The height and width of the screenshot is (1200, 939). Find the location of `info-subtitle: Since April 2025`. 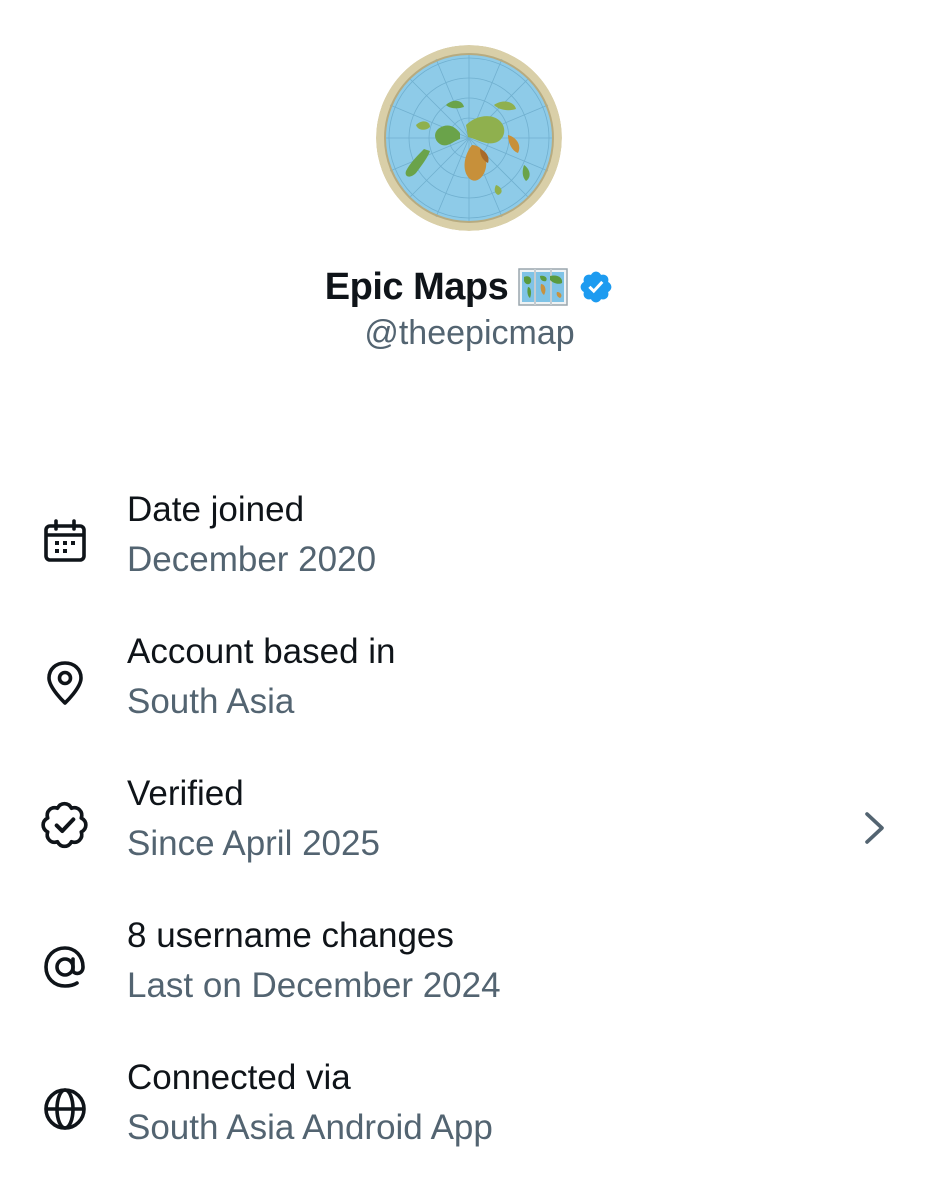

info-subtitle: Since April 2025 is located at coordinates (253, 843).